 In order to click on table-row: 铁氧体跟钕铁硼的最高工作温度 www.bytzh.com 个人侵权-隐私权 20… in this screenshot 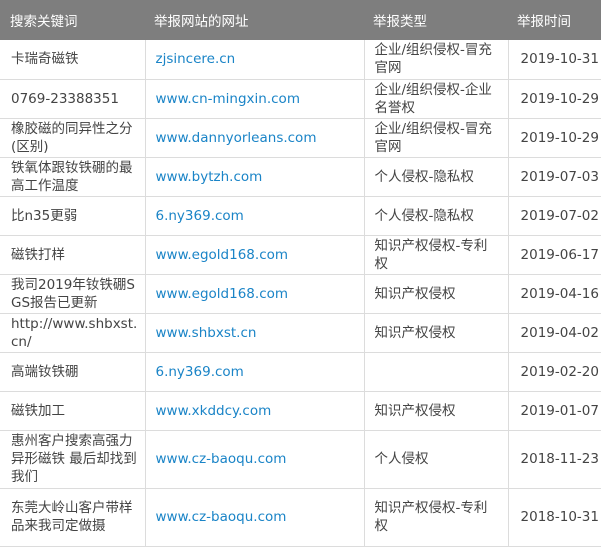, I will do `click(300, 177)`.